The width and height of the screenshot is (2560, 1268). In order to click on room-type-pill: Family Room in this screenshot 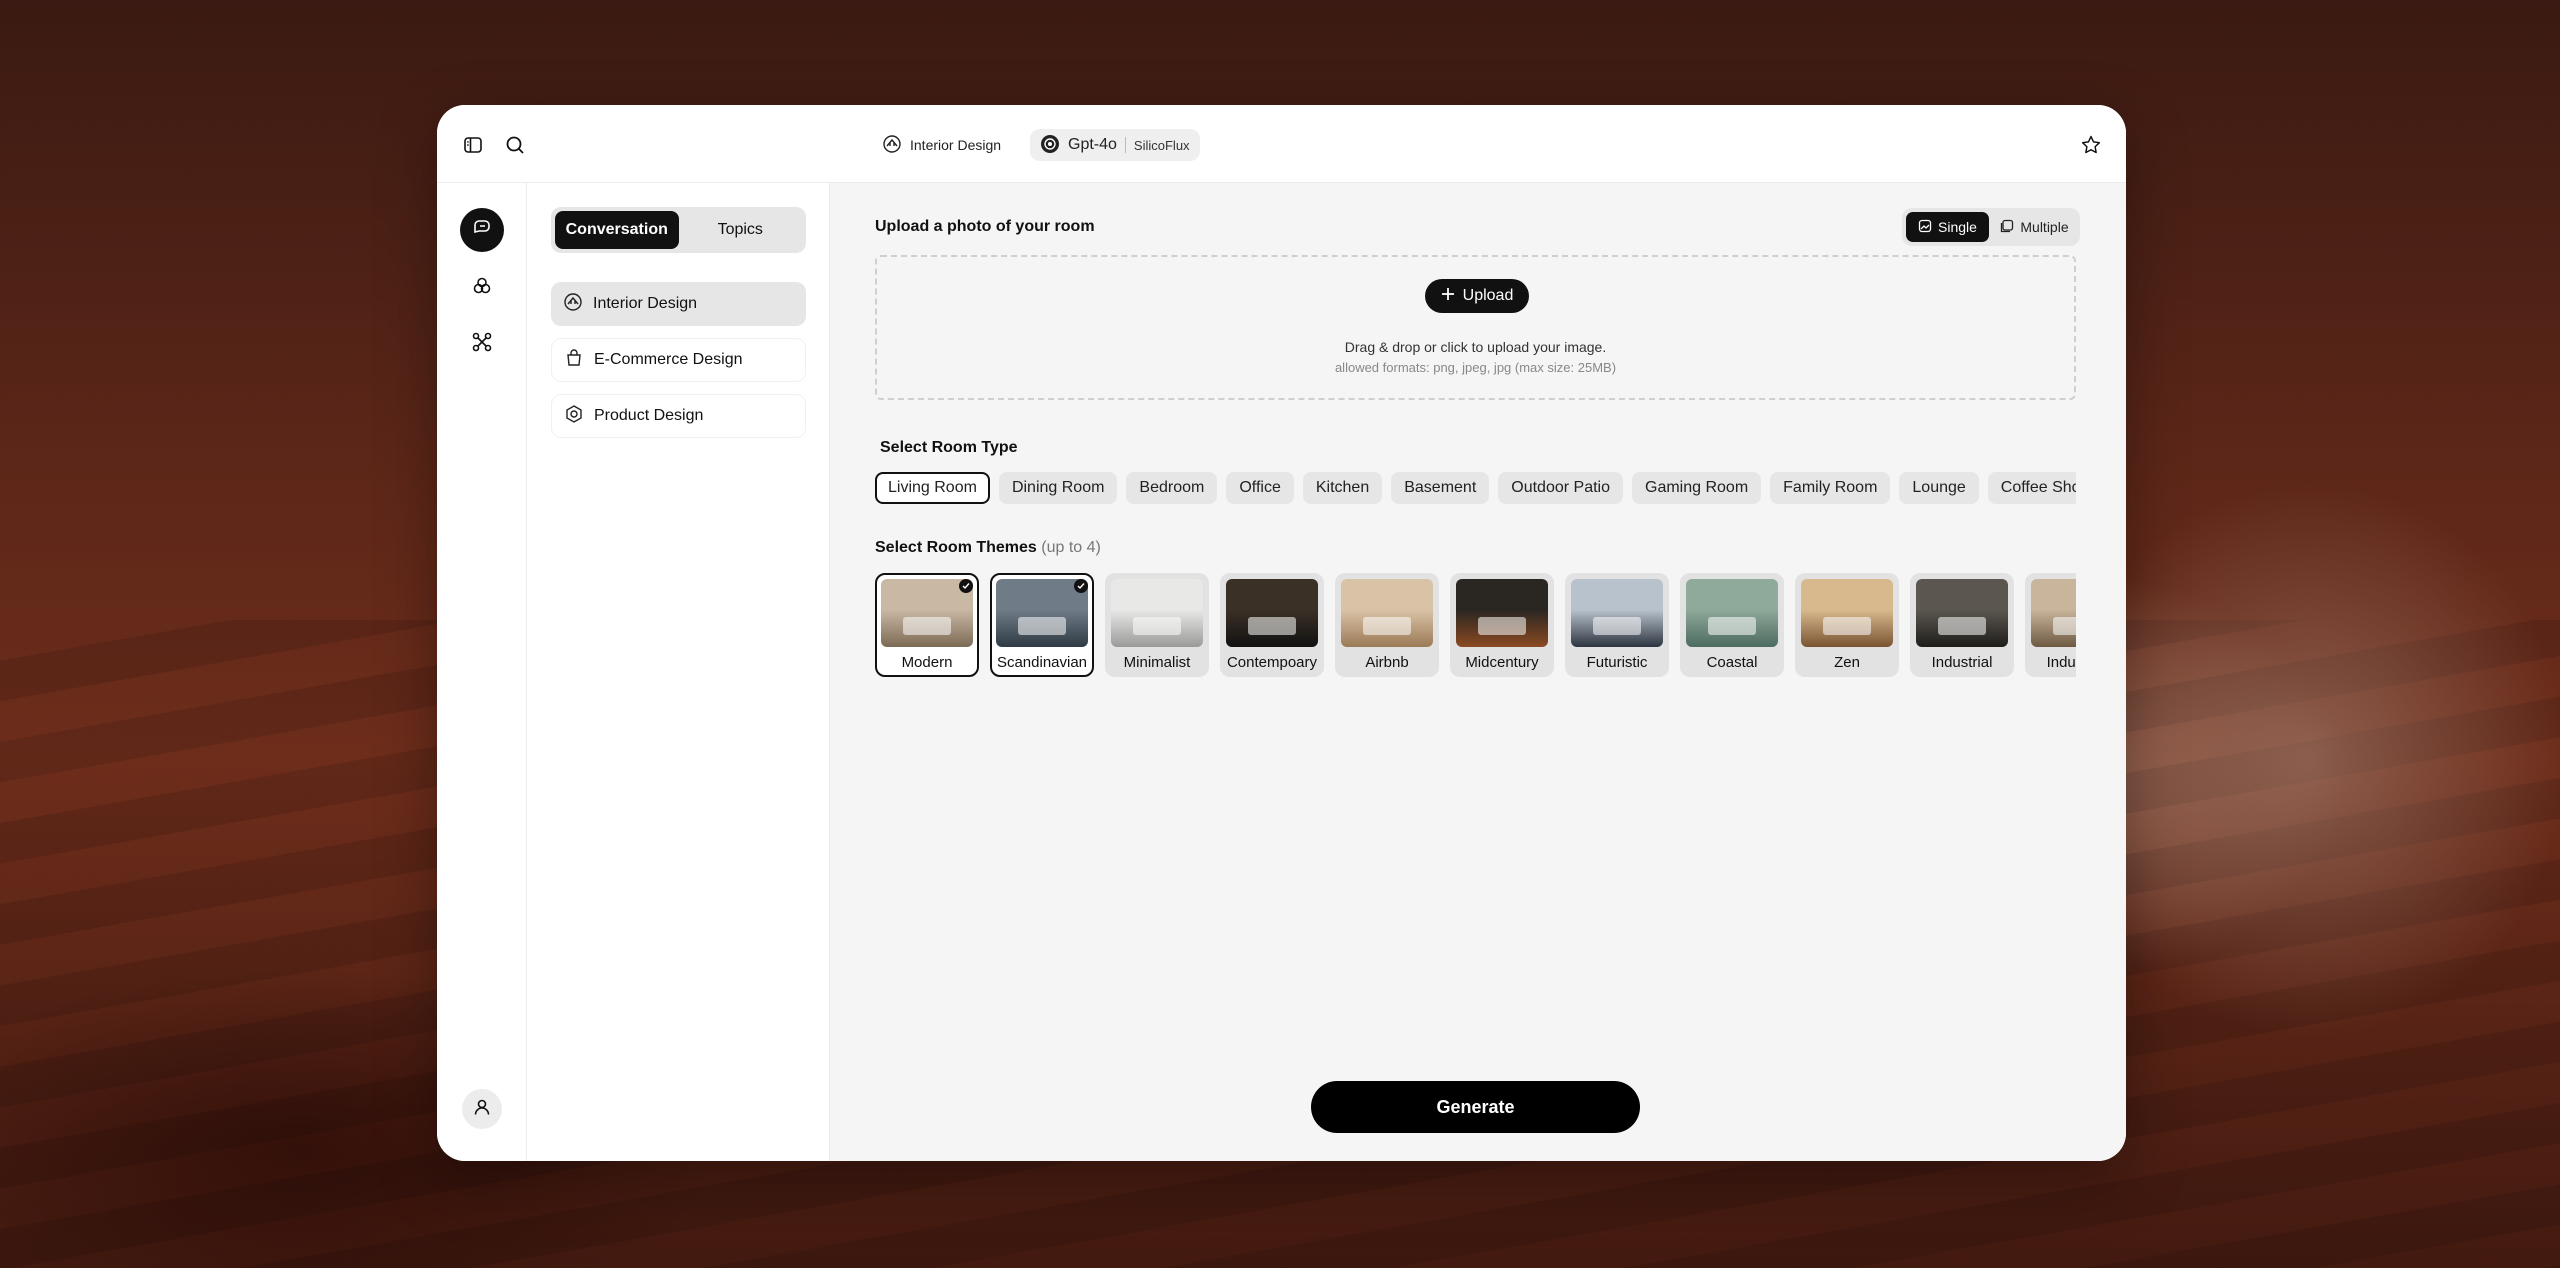, I will do `click(1830, 488)`.